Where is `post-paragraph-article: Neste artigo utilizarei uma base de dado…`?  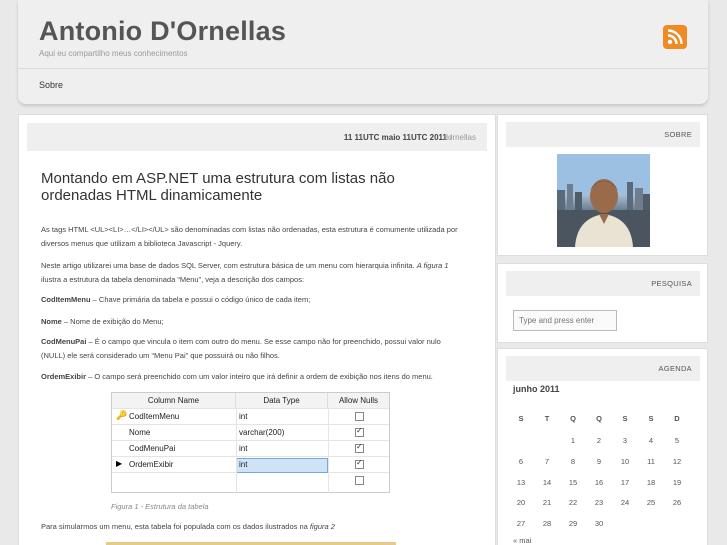
post-paragraph-article: Neste artigo utilizarei uma base de dado… is located at coordinates (253, 272).